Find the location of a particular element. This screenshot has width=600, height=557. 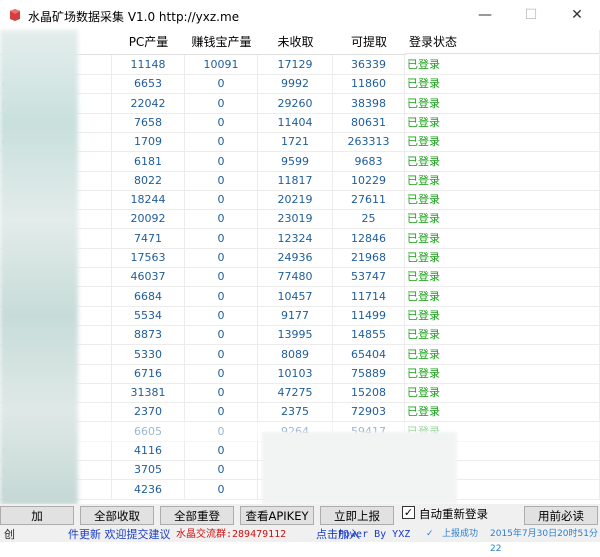

pc-output-cell: 8022 is located at coordinates (148, 180).